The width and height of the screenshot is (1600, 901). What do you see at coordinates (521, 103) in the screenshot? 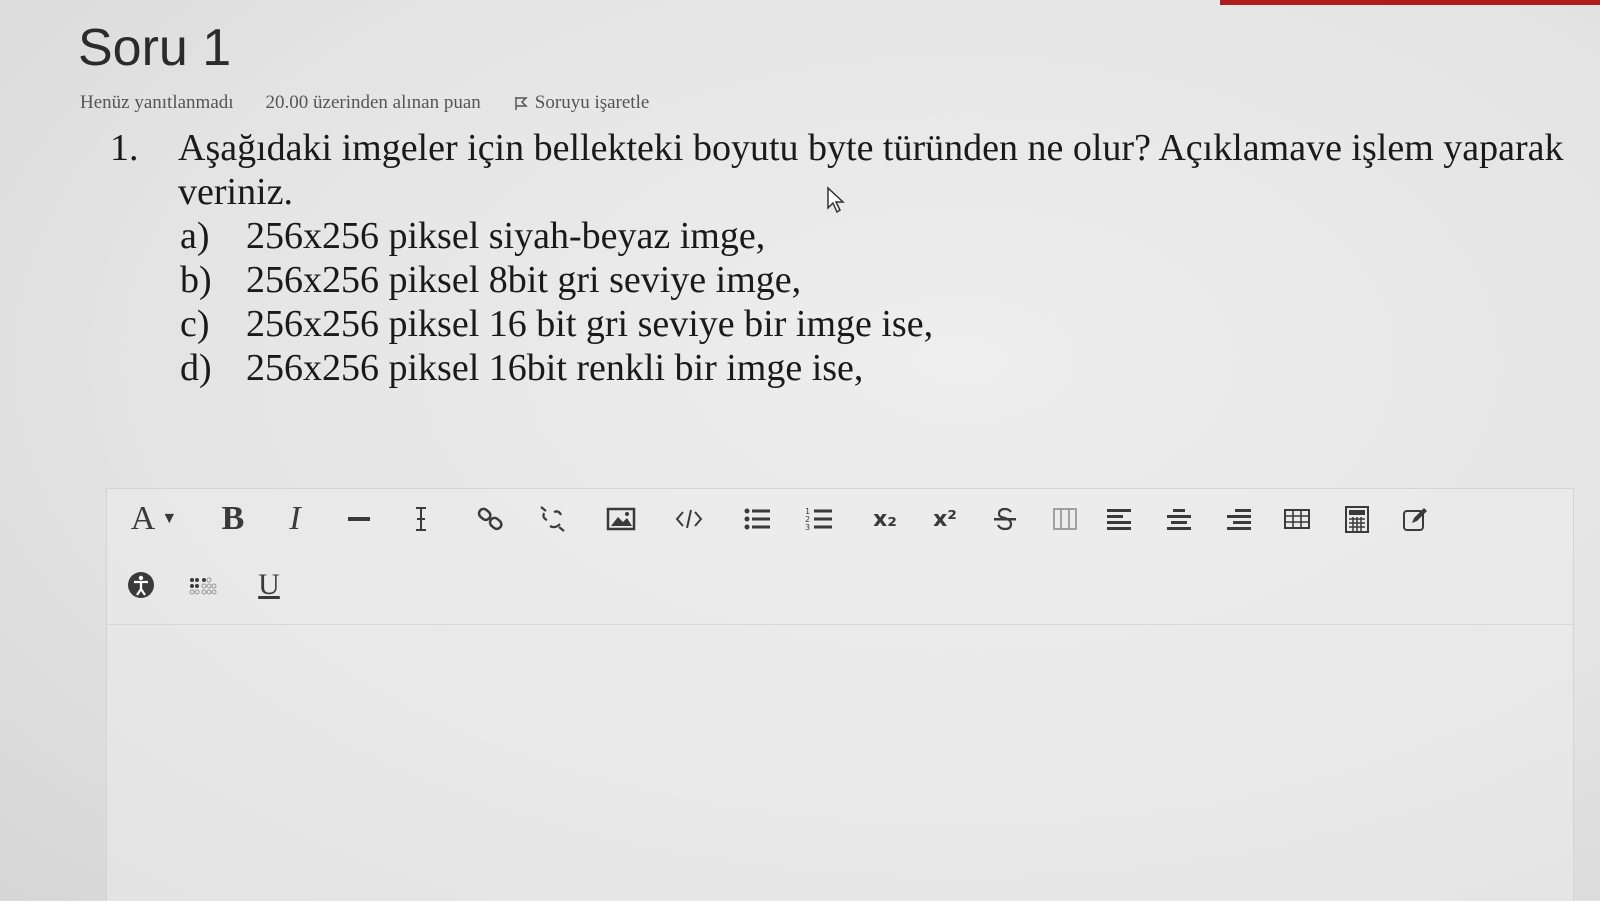
I see `flag-icon` at bounding box center [521, 103].